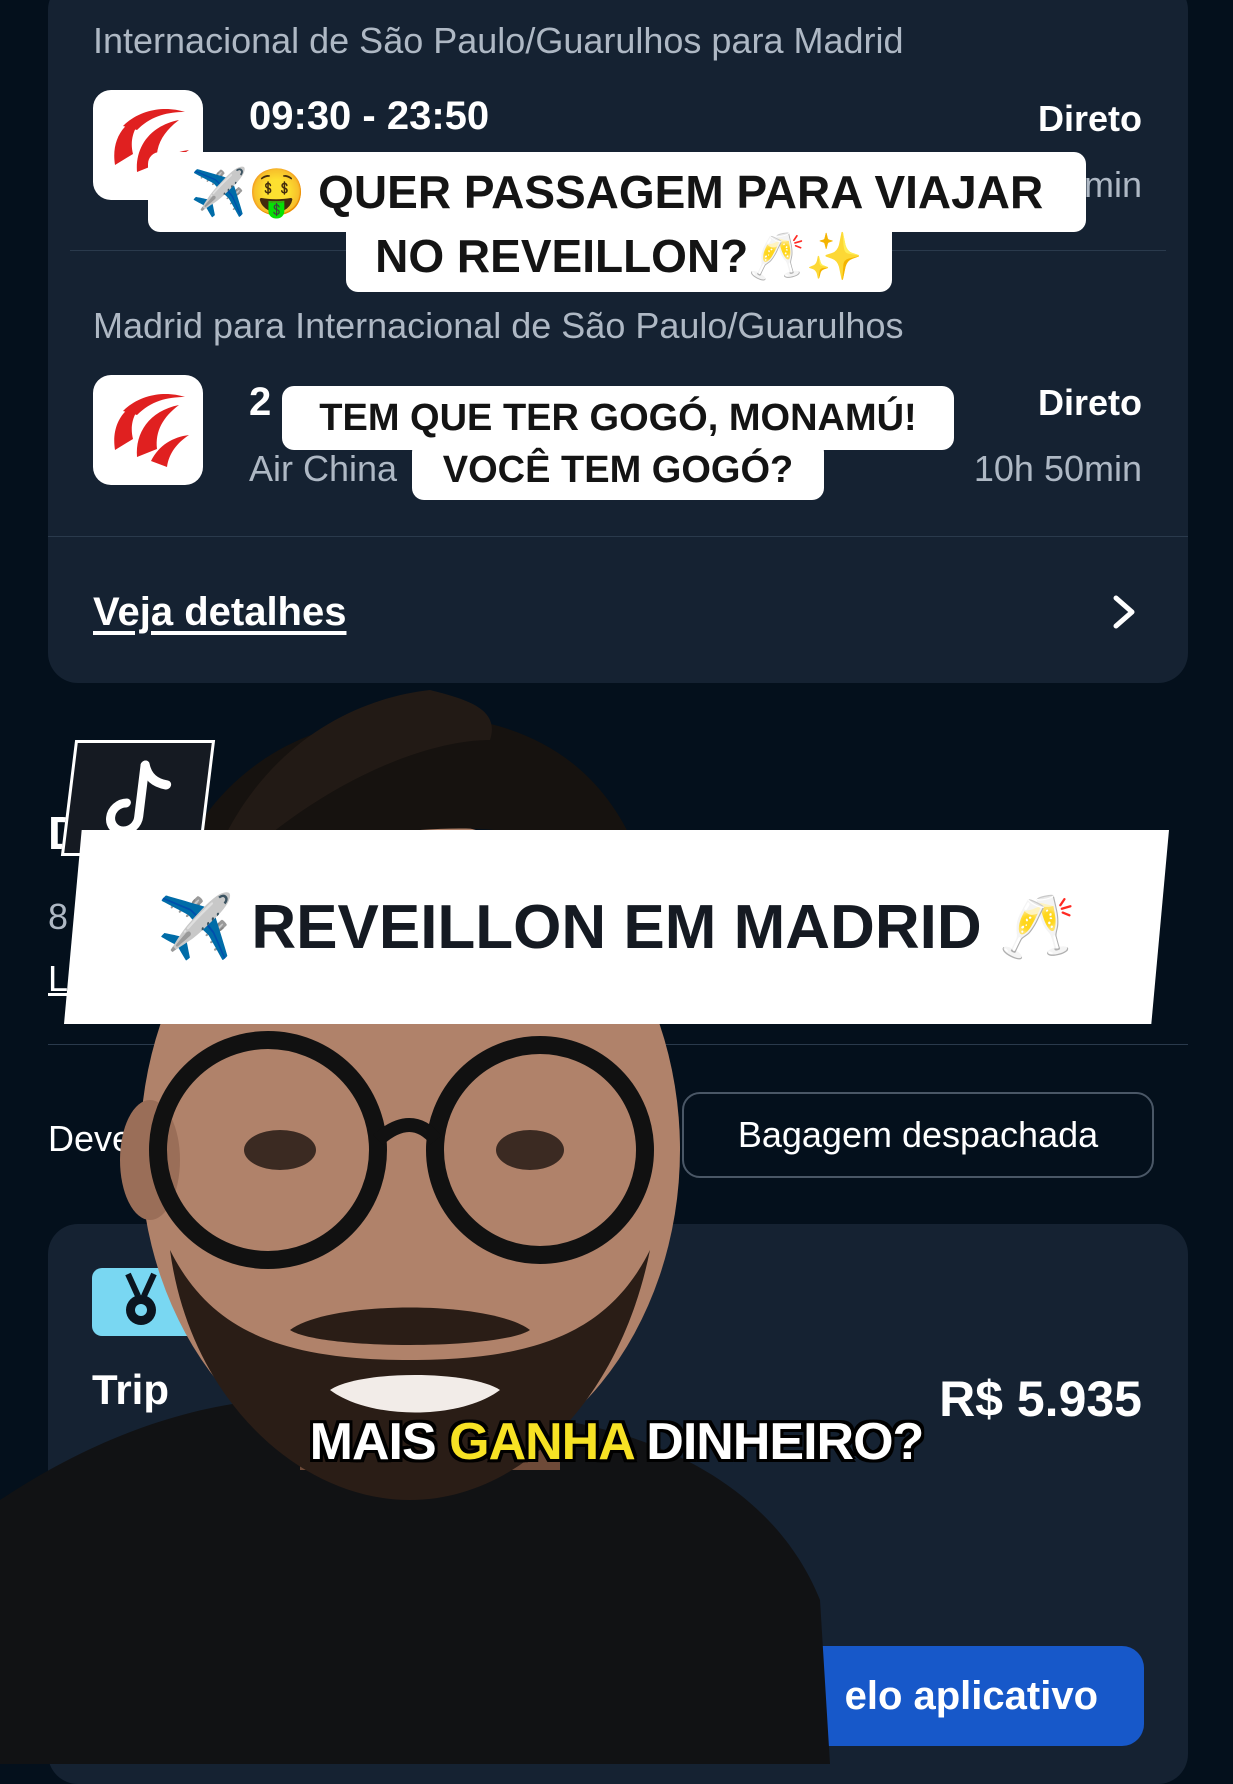  I want to click on return-duration: 10h 50min, so click(1057, 468).